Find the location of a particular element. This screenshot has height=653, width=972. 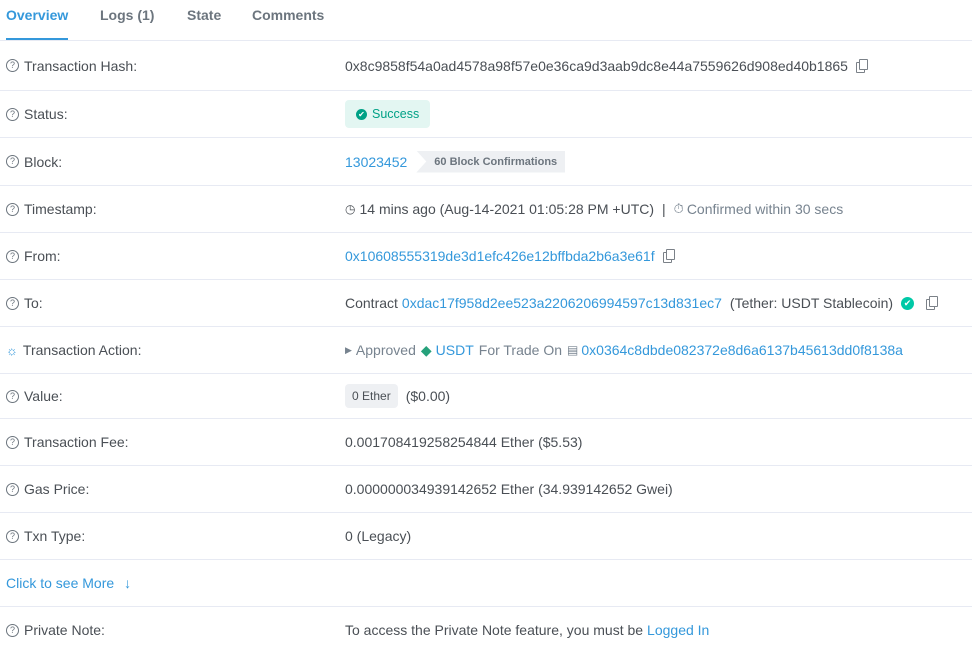

lightbulb-icon: ☼ is located at coordinates (12, 350).